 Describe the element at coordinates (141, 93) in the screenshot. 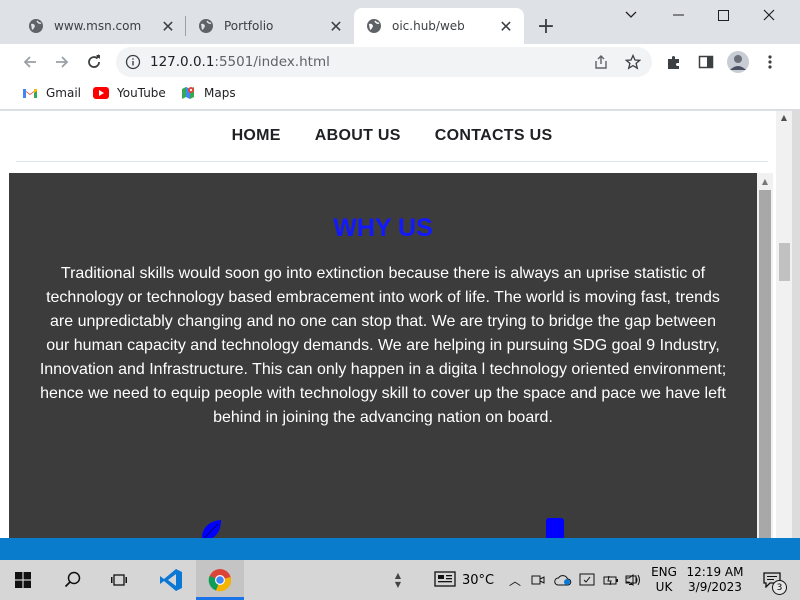

I see `bookmark-label: YouTube` at that location.